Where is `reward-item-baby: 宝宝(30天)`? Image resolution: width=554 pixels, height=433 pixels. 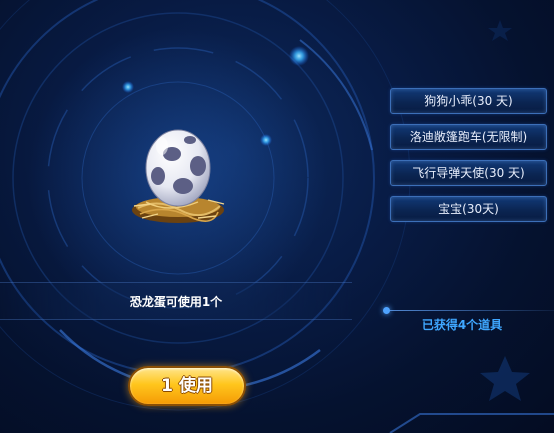
reward-item-baby: 宝宝(30天) is located at coordinates (468, 209).